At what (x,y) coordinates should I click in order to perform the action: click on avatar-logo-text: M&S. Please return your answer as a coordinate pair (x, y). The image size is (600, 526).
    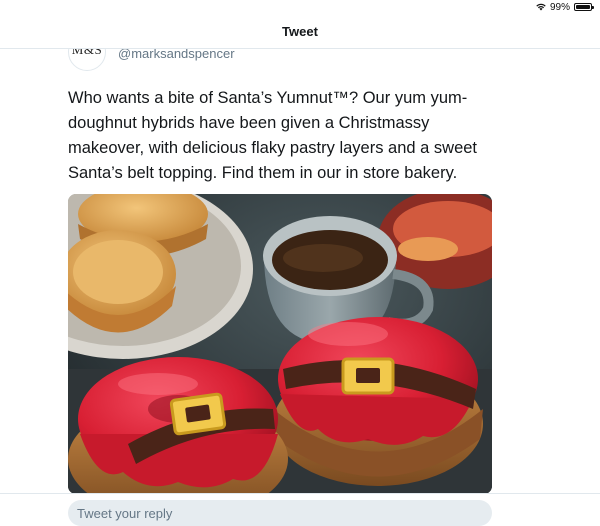
    Looking at the image, I should click on (87, 53).